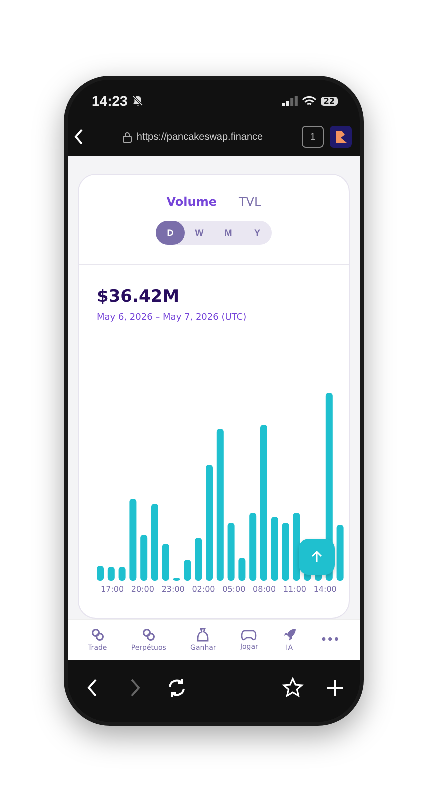 The image size is (428, 808). Describe the element at coordinates (257, 233) in the screenshot. I see `period-tab: Y` at that location.